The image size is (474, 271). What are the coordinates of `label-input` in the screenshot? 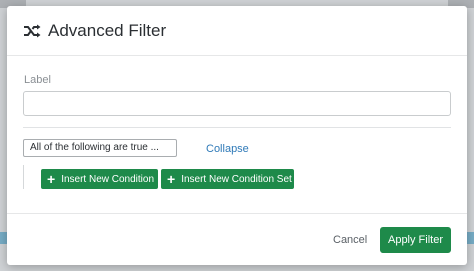 It's located at (237, 103).